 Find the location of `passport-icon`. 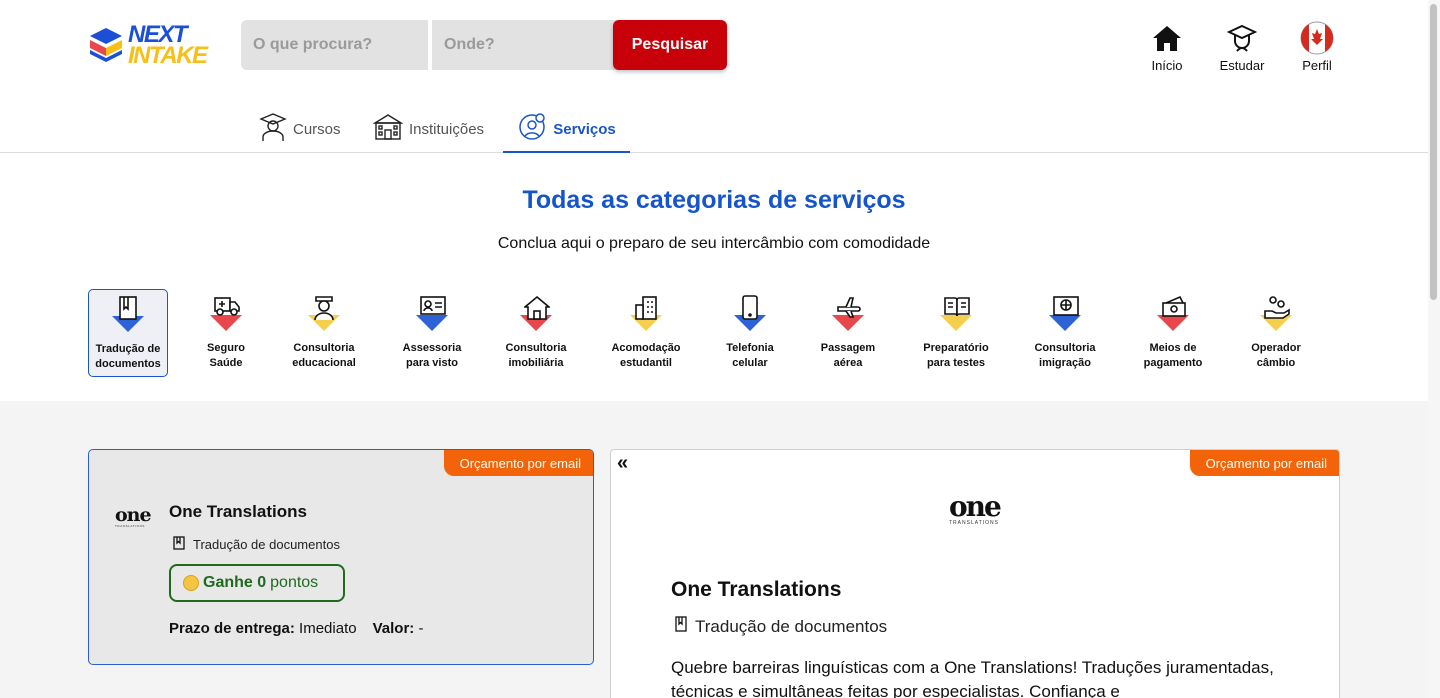

passport-icon is located at coordinates (1065, 314).